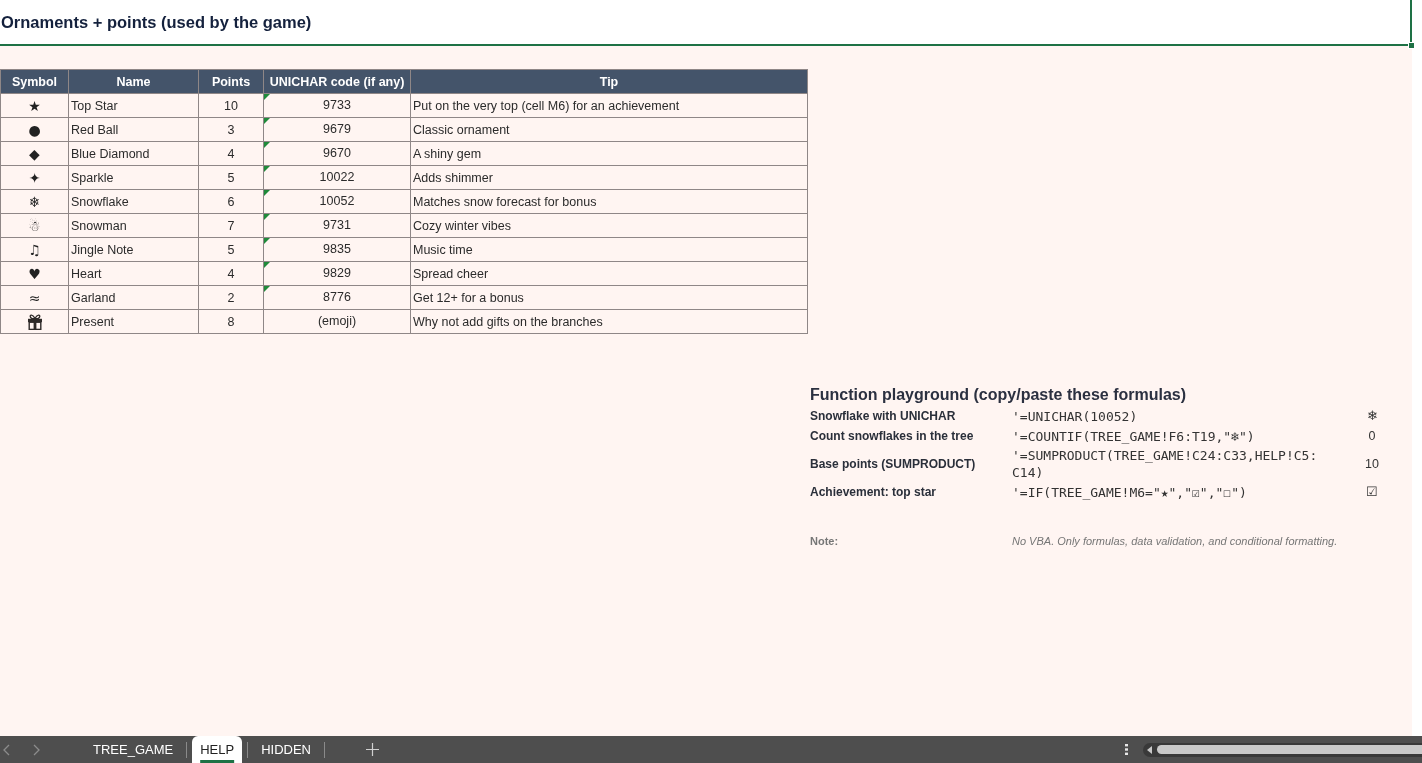 The width and height of the screenshot is (1422, 763). I want to click on symbol-cell: ♥, so click(34, 273).